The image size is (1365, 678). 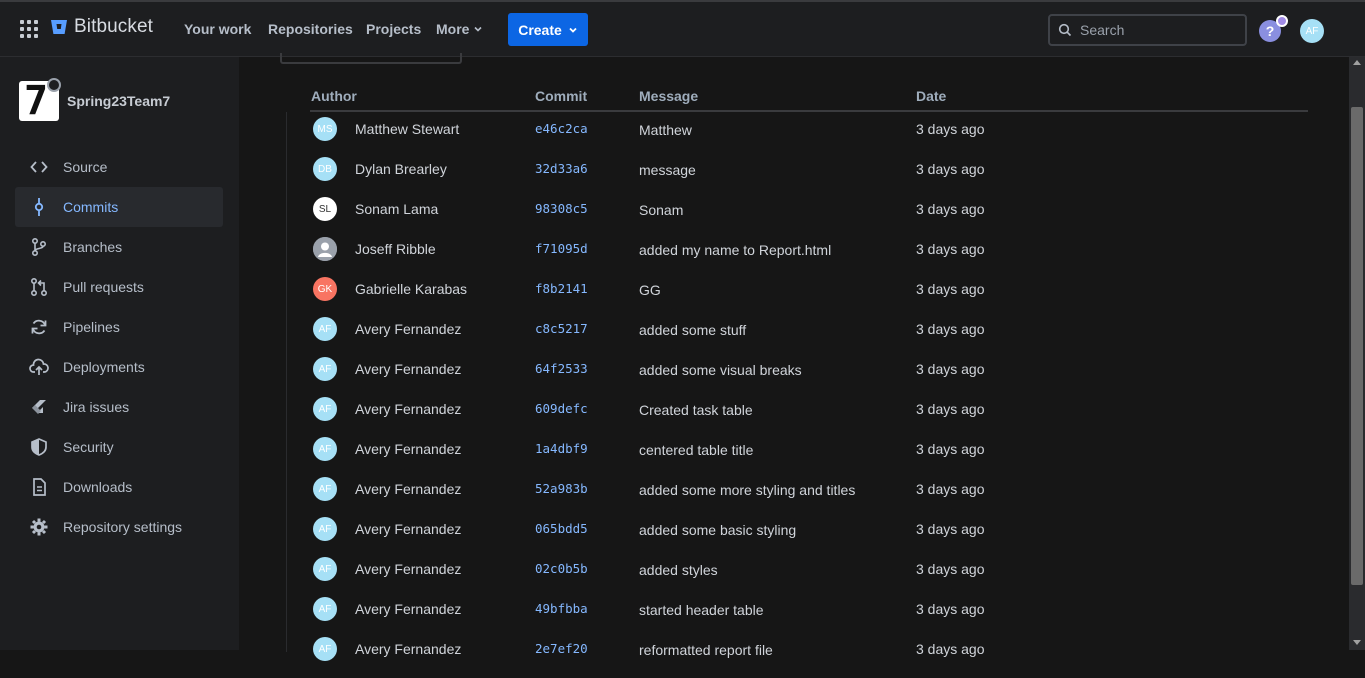 What do you see at coordinates (650, 290) in the screenshot?
I see `commit-message: GG` at bounding box center [650, 290].